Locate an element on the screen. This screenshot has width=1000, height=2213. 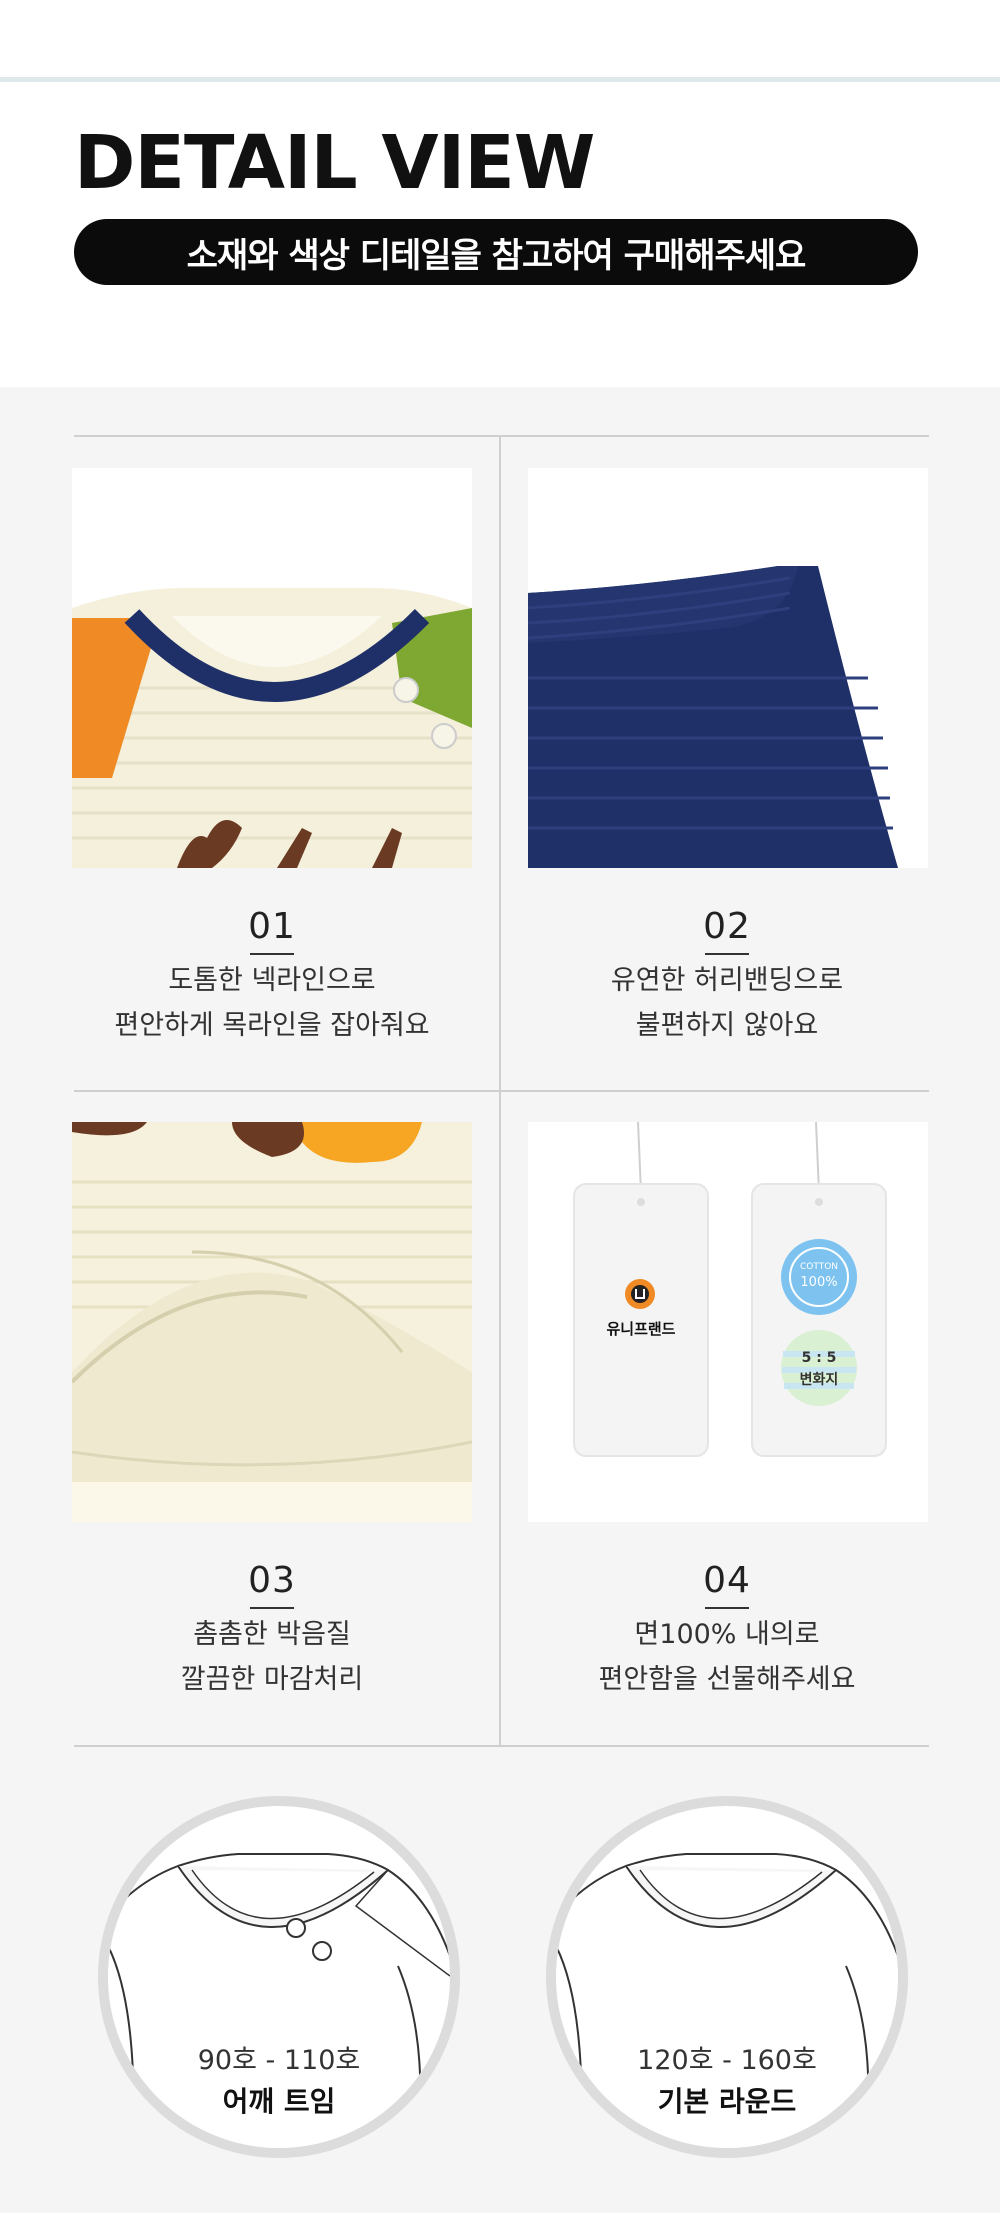
detail-description: 유연한 허리밴딩으로 불편하지 않아요 is located at coordinates (727, 1003).